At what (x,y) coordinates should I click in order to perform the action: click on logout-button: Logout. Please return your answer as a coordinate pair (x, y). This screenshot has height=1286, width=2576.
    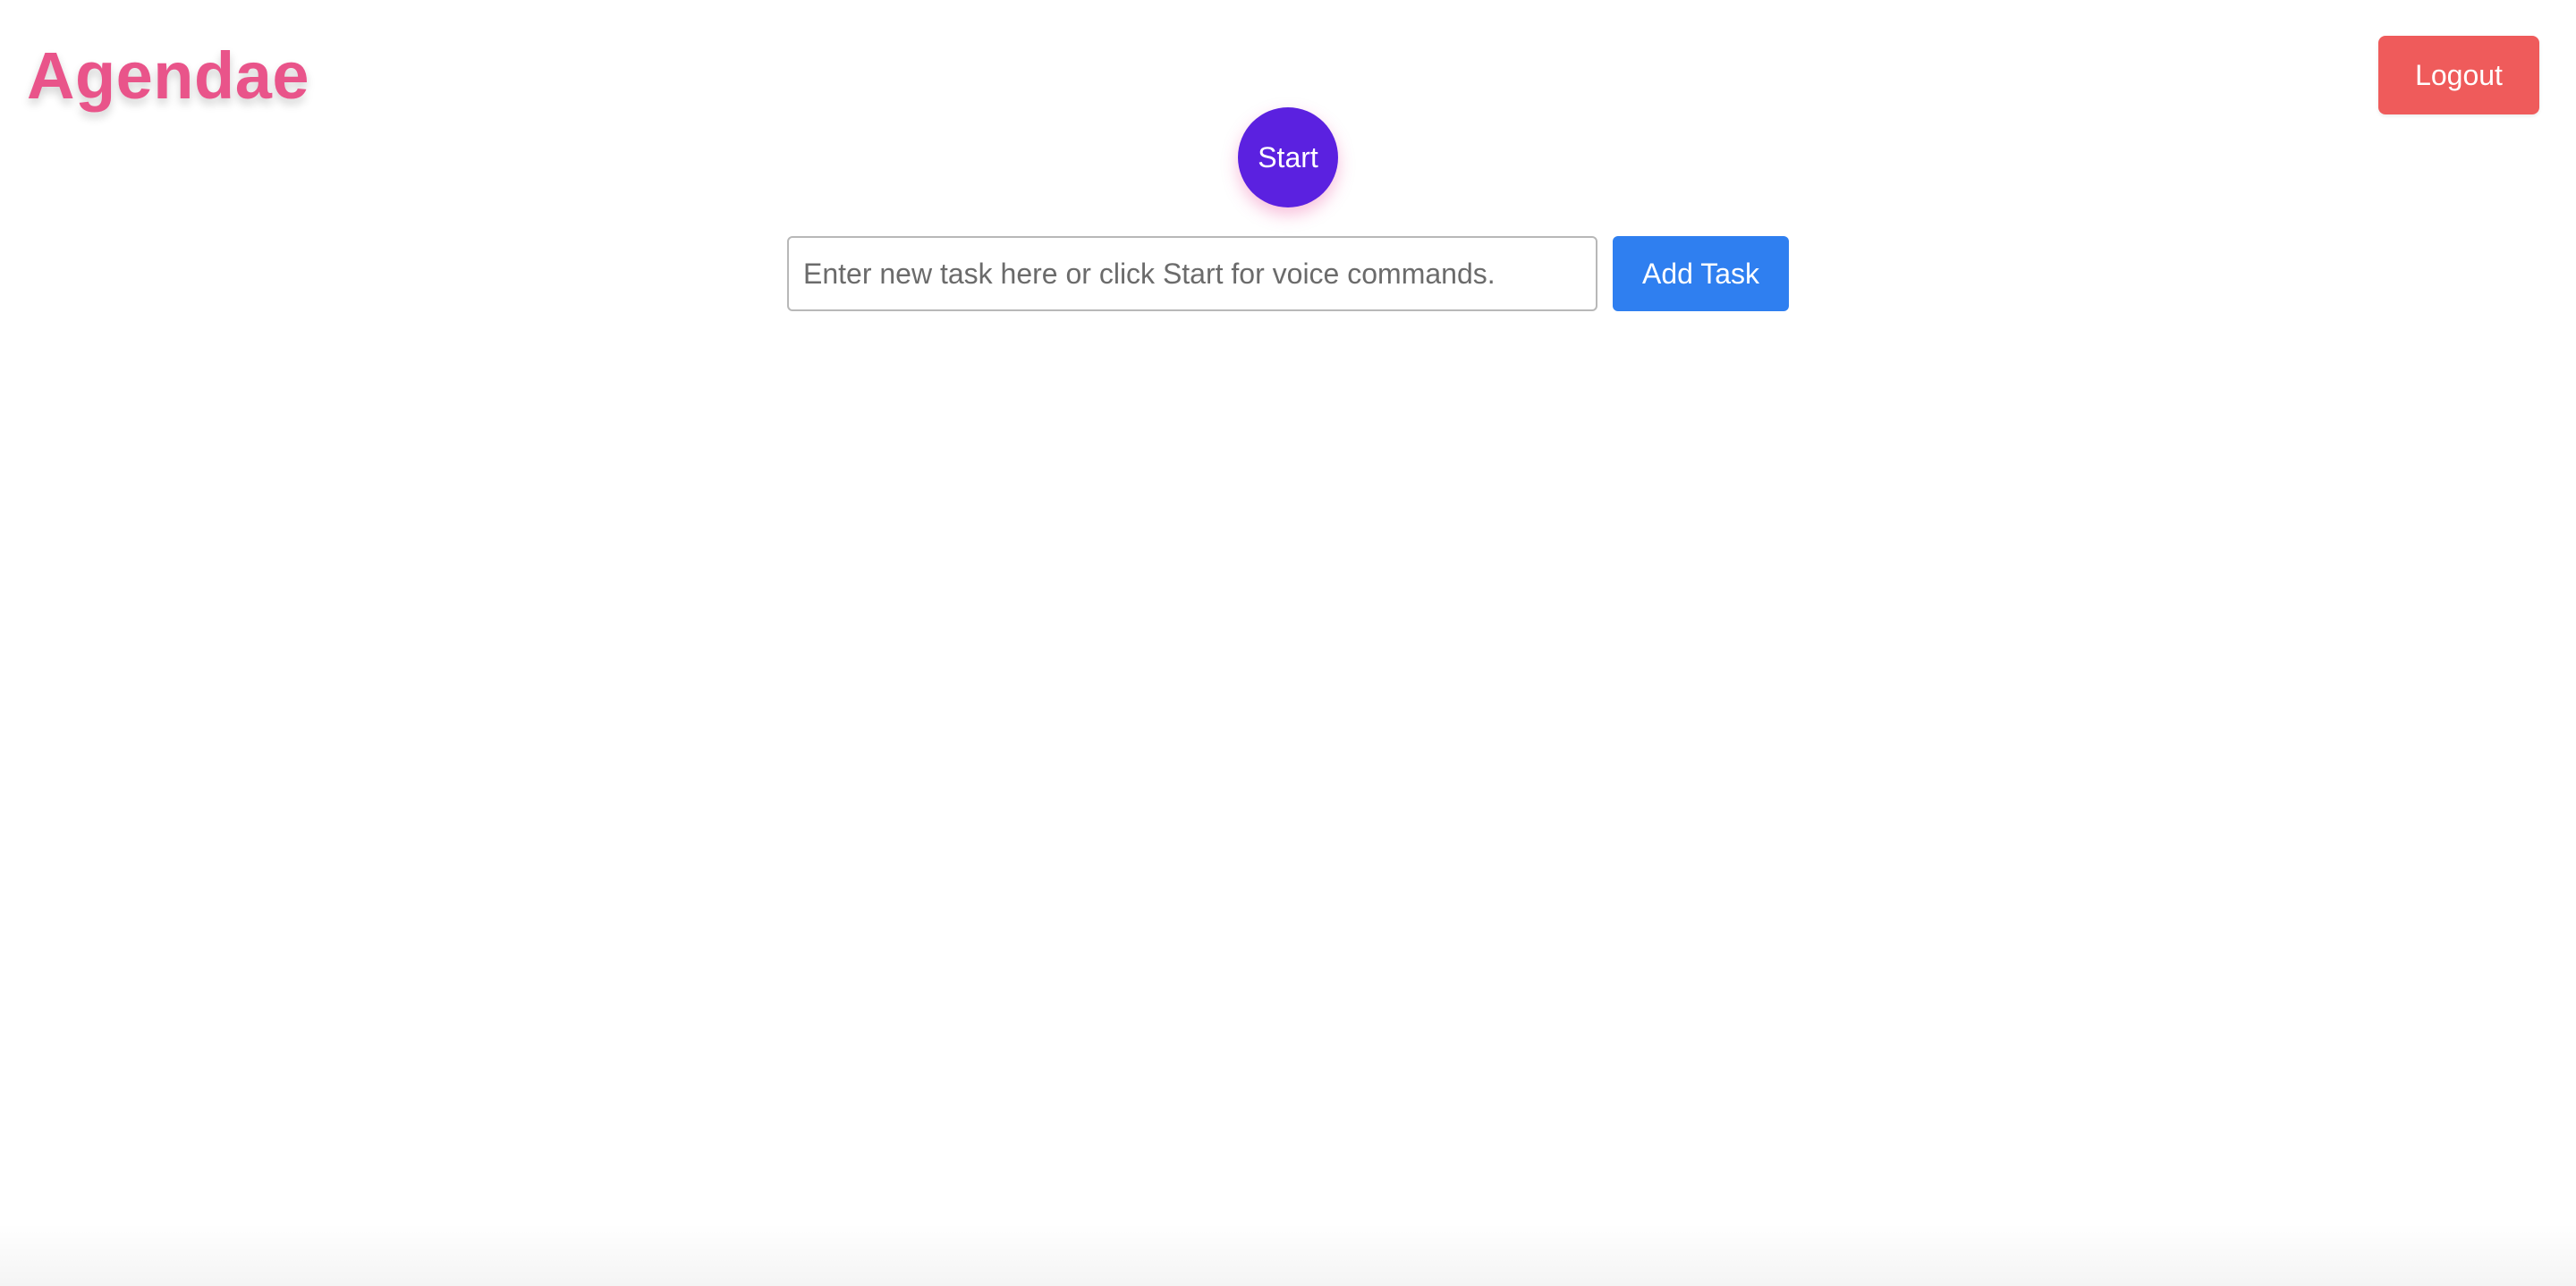
    Looking at the image, I should click on (2458, 75).